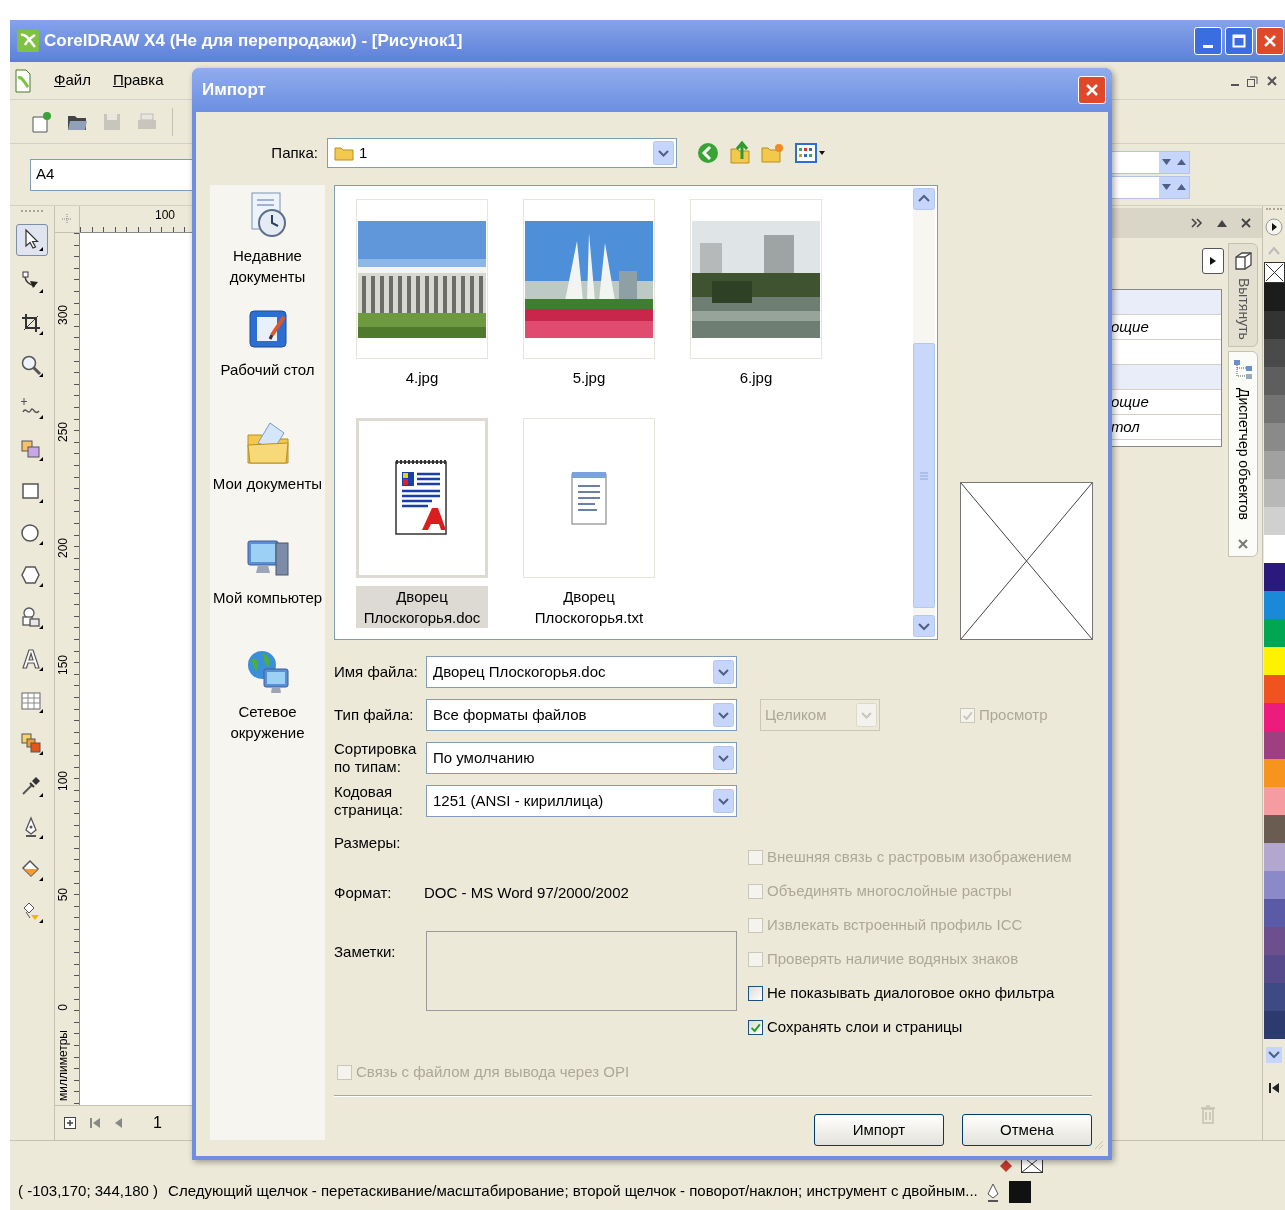  Describe the element at coordinates (95, 1123) in the screenshot. I see `first-page-icon` at that location.